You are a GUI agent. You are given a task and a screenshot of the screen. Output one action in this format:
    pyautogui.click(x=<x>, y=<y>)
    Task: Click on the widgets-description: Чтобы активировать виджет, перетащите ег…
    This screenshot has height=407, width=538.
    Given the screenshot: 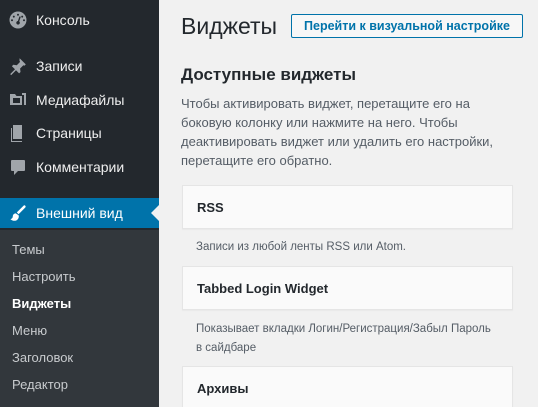 What is the action you would take?
    pyautogui.click(x=337, y=132)
    